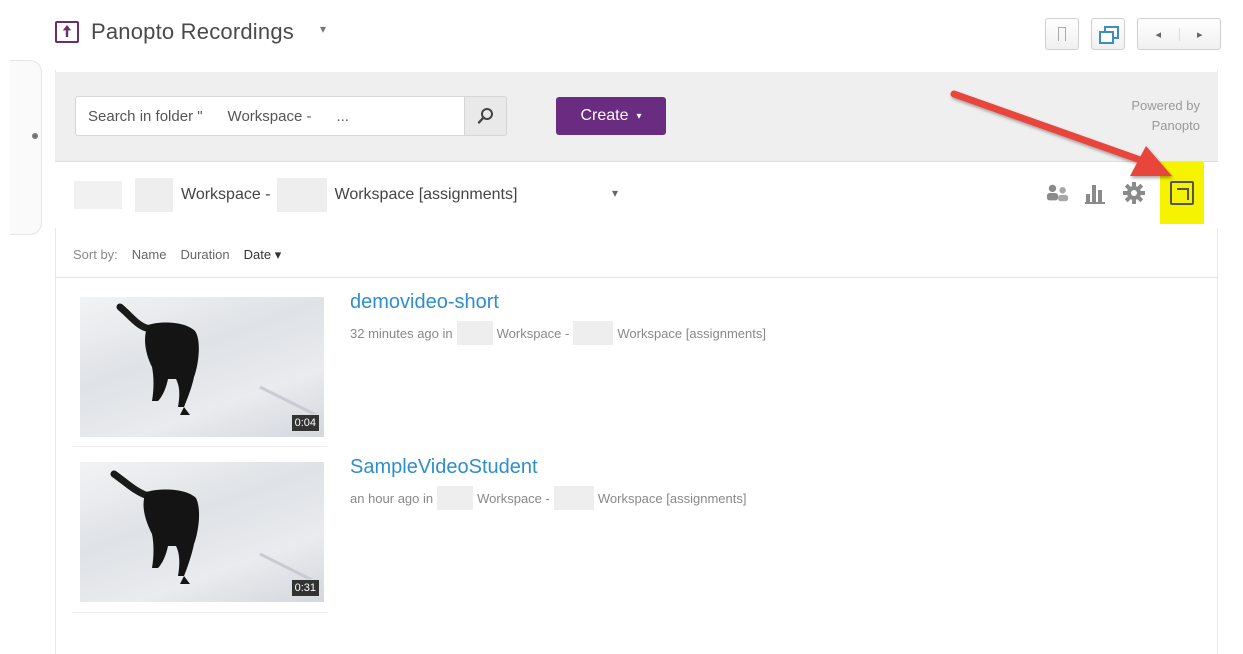 This screenshot has height=654, width=1243. Describe the element at coordinates (1200, 34) in the screenshot. I see `next-button: ▸` at that location.